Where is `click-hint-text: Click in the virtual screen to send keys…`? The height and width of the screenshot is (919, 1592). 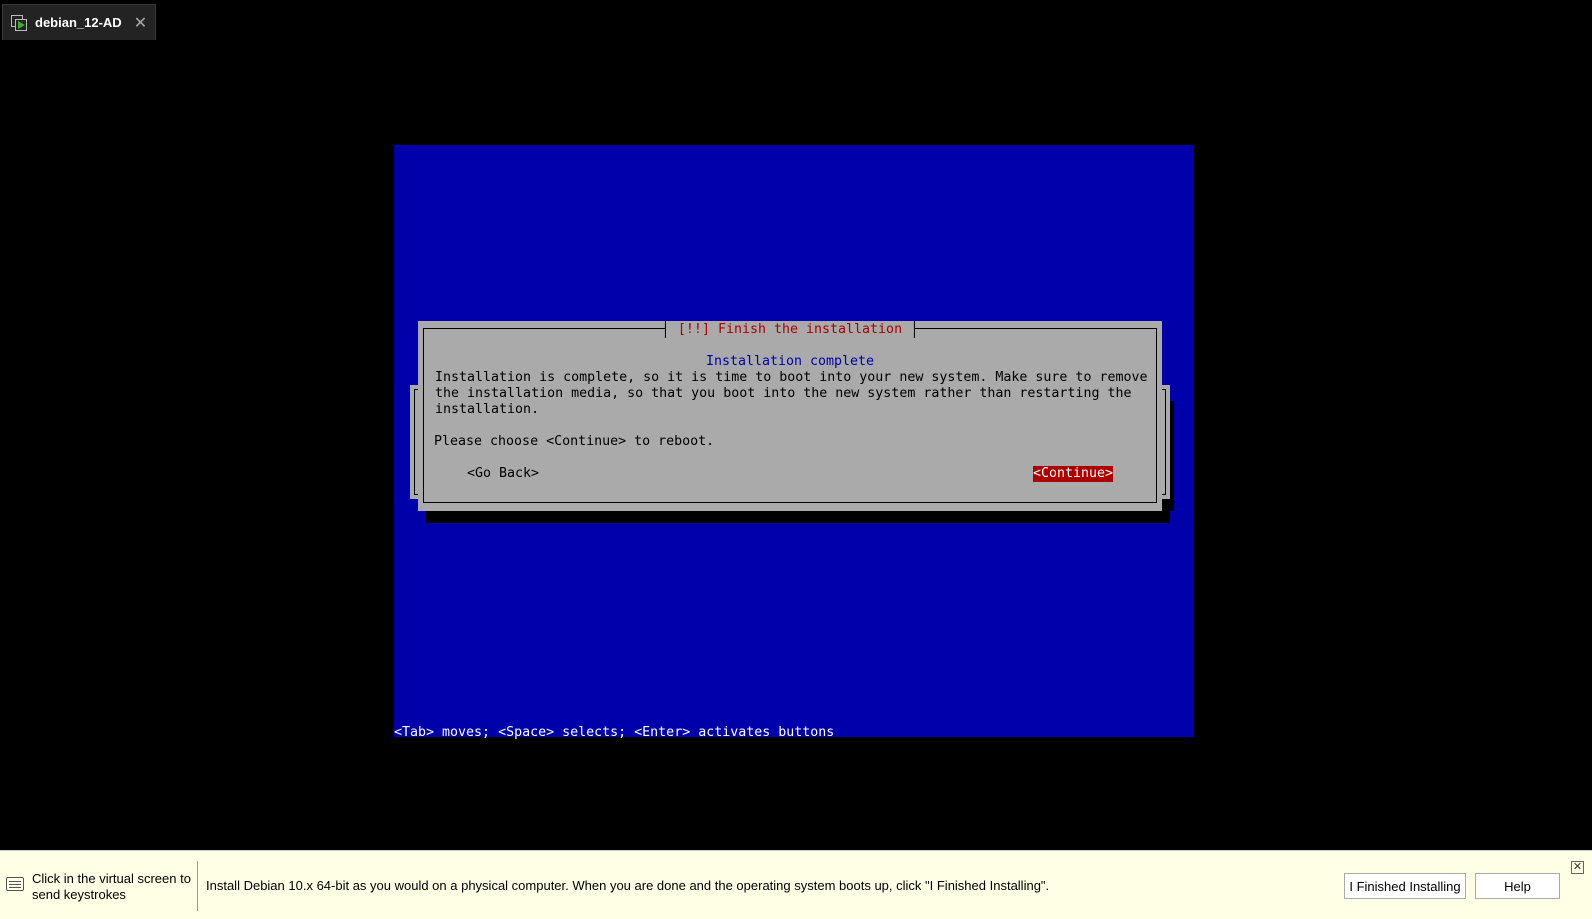 click-hint-text: Click in the virtual screen to send keys… is located at coordinates (111, 886).